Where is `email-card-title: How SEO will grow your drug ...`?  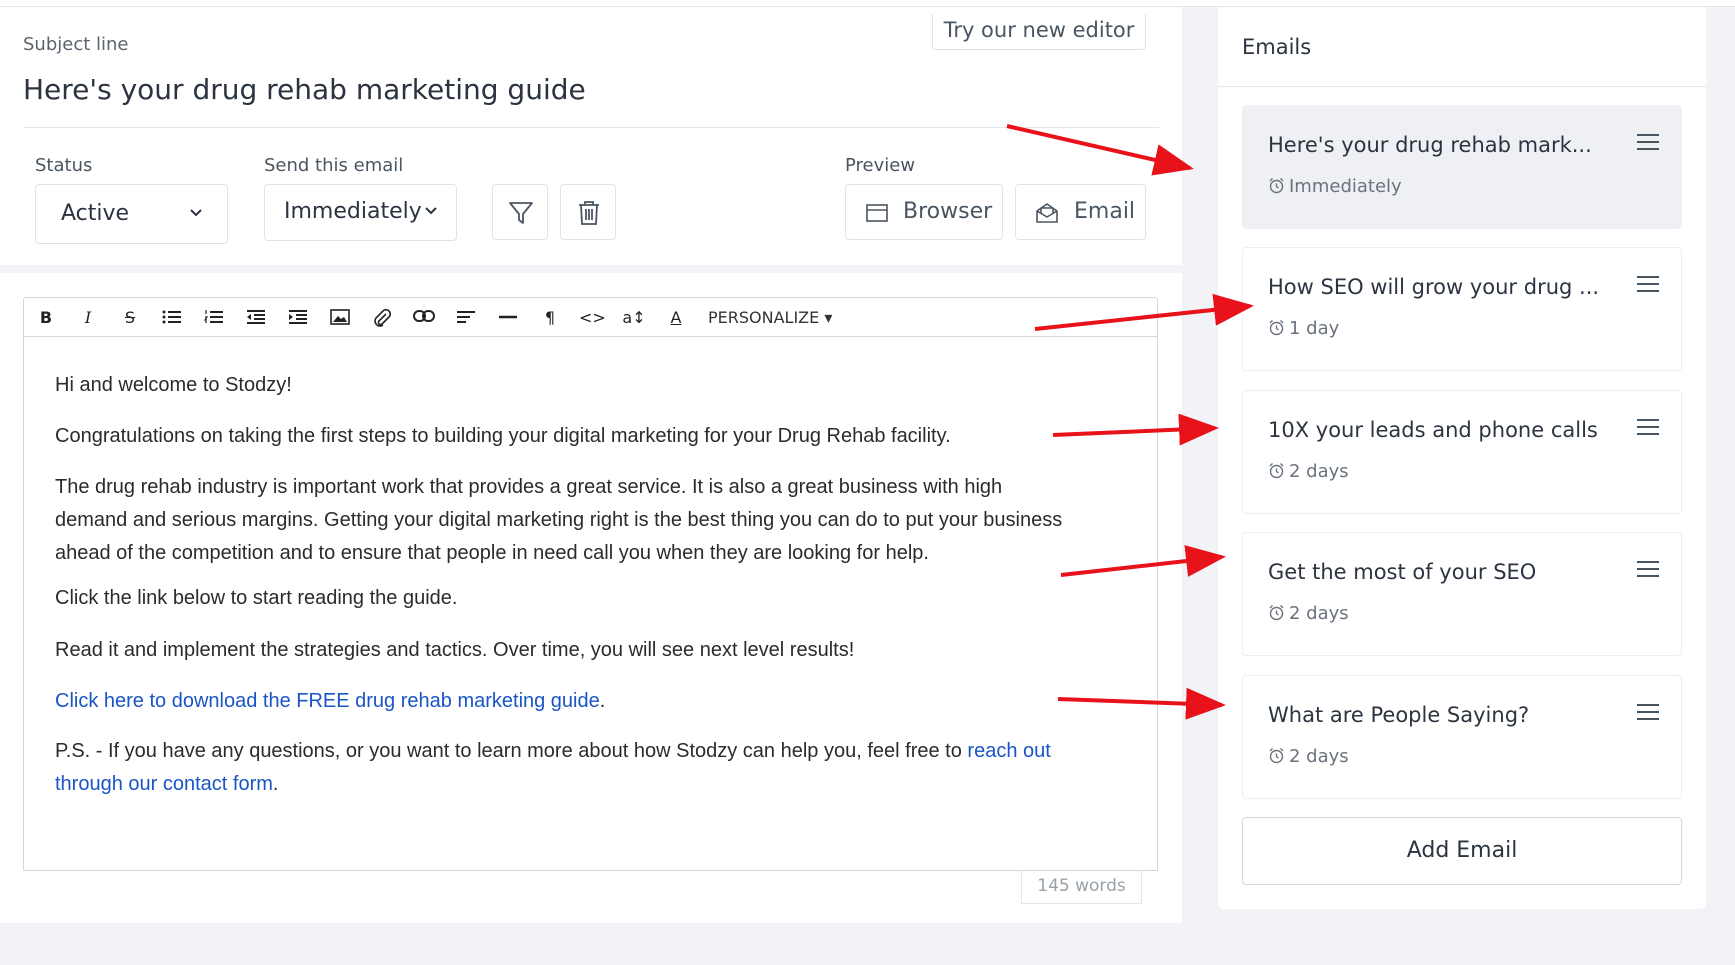
email-card-title: How SEO will grow your drug ... is located at coordinates (1434, 287).